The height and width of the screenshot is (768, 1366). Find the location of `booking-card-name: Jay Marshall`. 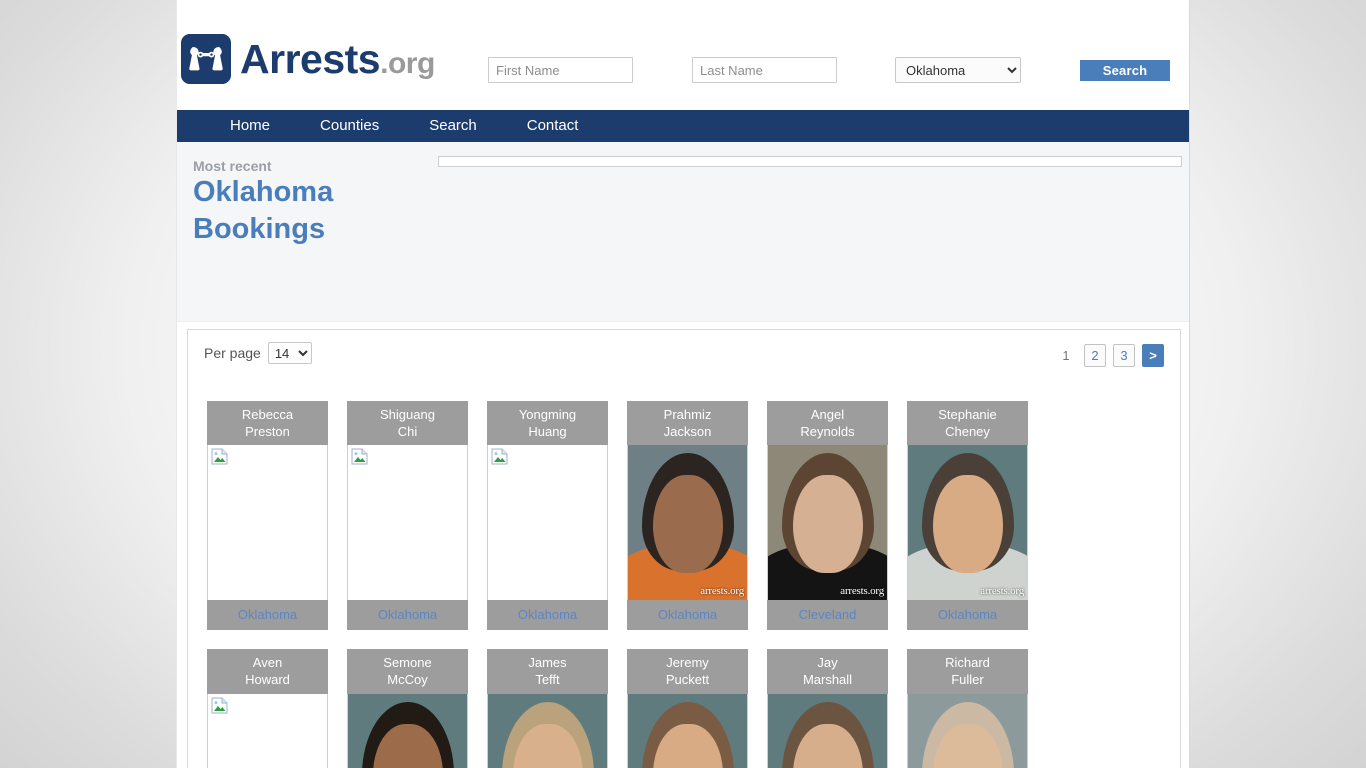

booking-card-name: Jay Marshall is located at coordinates (827, 671).